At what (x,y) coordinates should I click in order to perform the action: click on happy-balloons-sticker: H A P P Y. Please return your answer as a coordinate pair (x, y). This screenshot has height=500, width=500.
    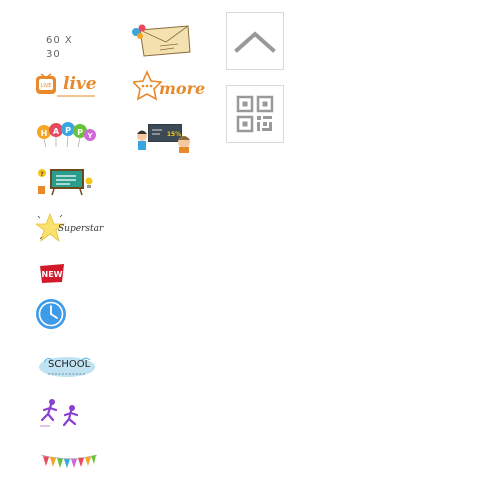
    Looking at the image, I should click on (66, 134).